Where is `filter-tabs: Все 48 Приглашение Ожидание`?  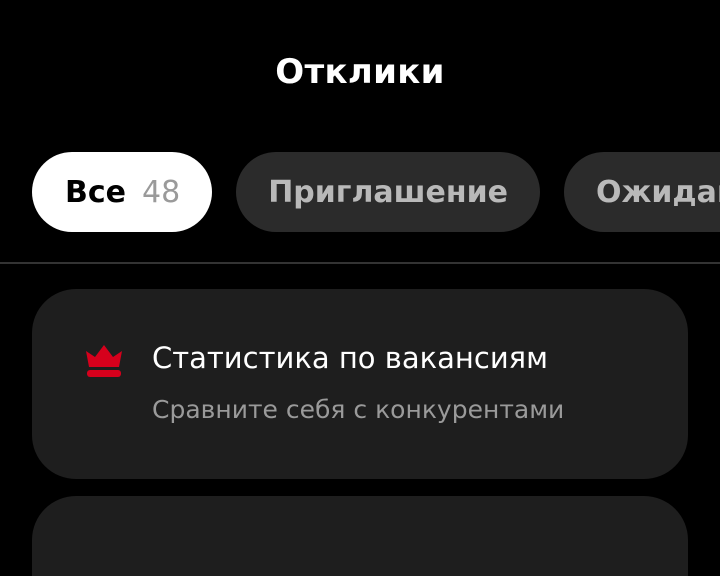
filter-tabs: Все 48 Приглашение Ожидание is located at coordinates (376, 192).